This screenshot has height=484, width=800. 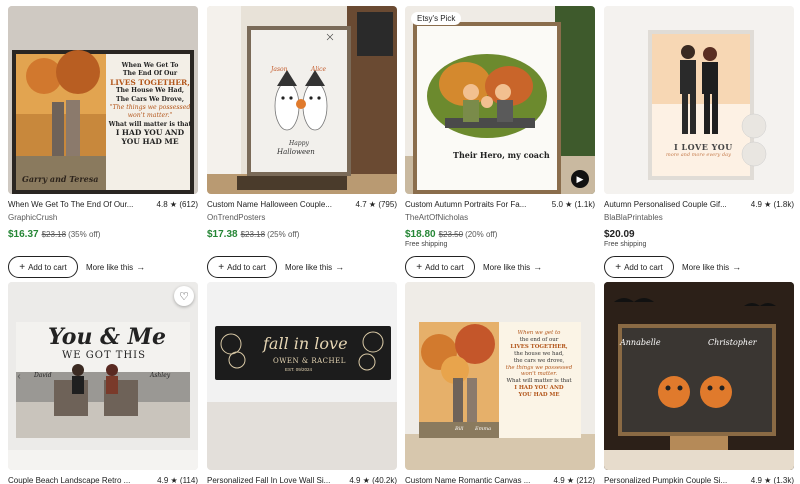 What do you see at coordinates (699, 376) in the screenshot?
I see `product-image: Annabelle Christopher` at bounding box center [699, 376].